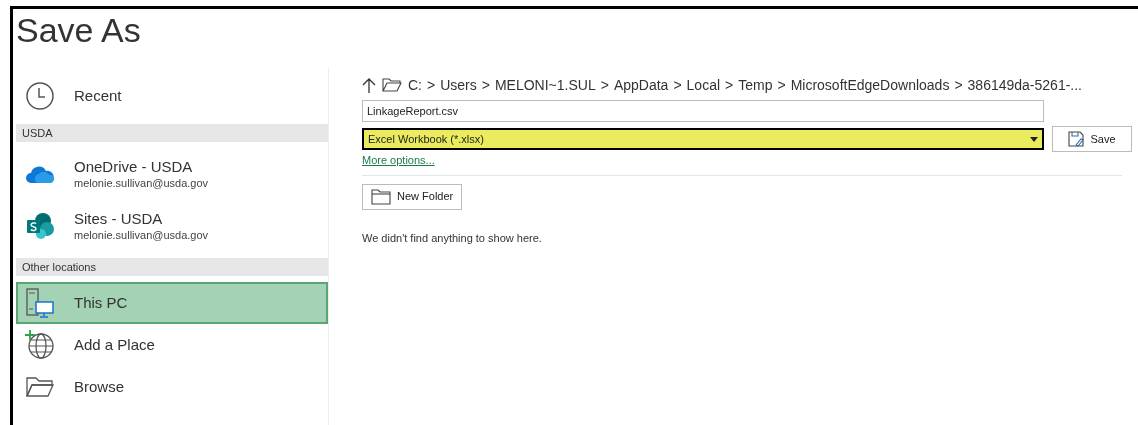 The width and height of the screenshot is (1138, 425). What do you see at coordinates (755, 85) in the screenshot?
I see `breadcrumb-link: Temp` at bounding box center [755, 85].